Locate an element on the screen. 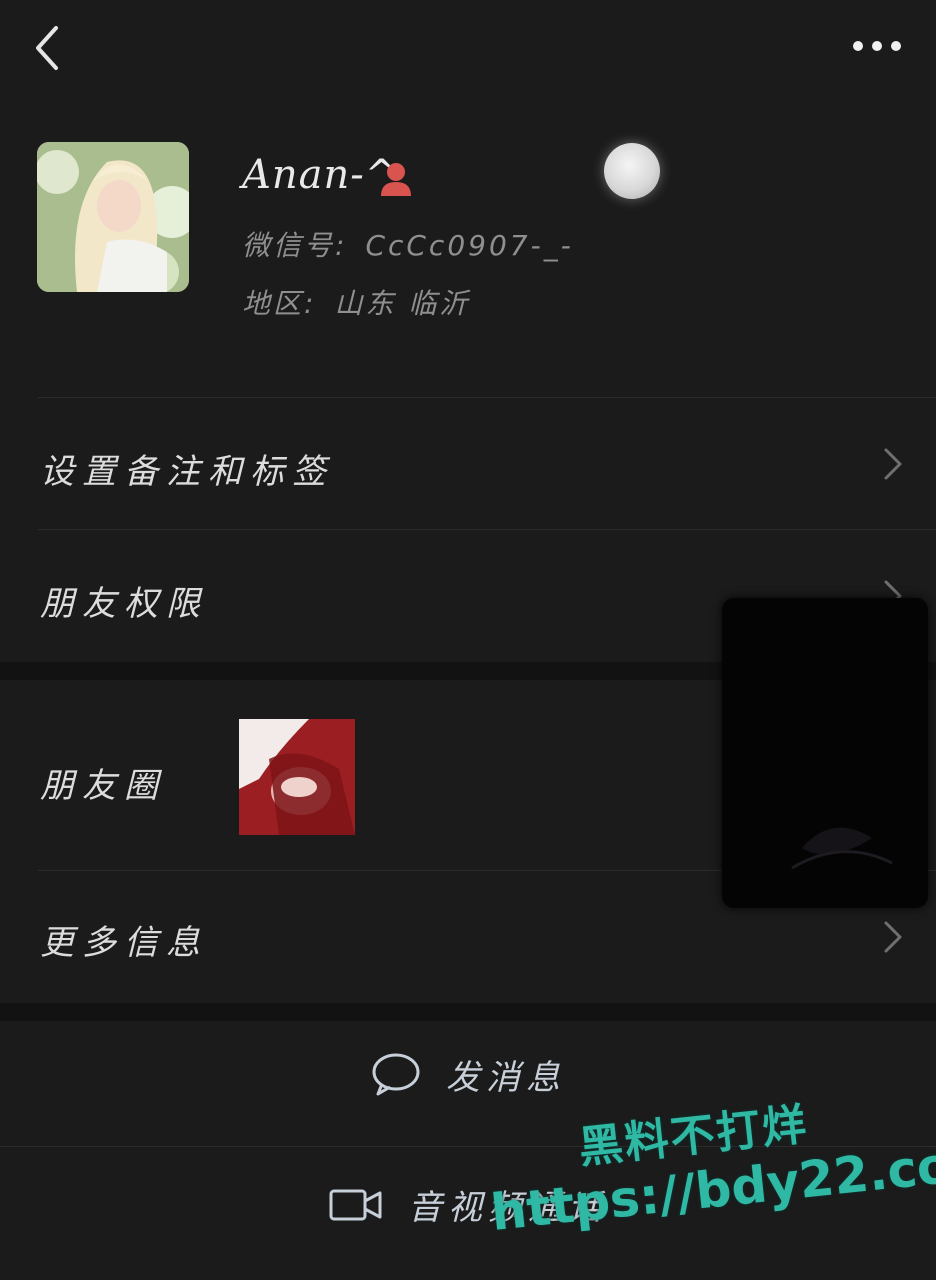 Image resolution: width=936 pixels, height=1280 pixels. send-message-label: 发消息 is located at coordinates (506, 1078).